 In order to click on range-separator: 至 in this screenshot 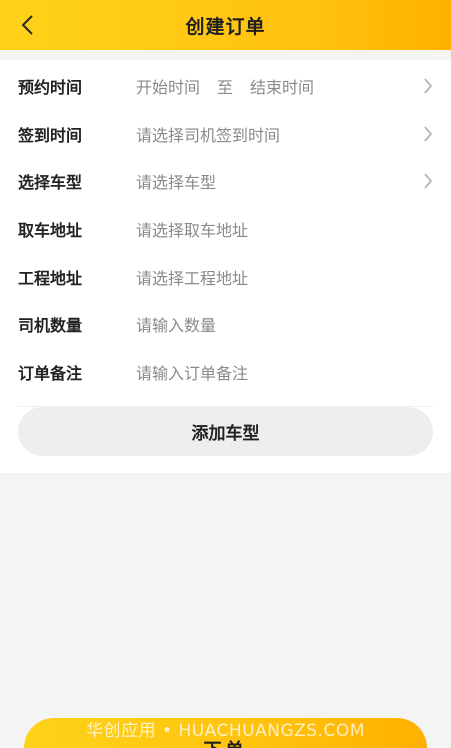, I will do `click(225, 87)`.